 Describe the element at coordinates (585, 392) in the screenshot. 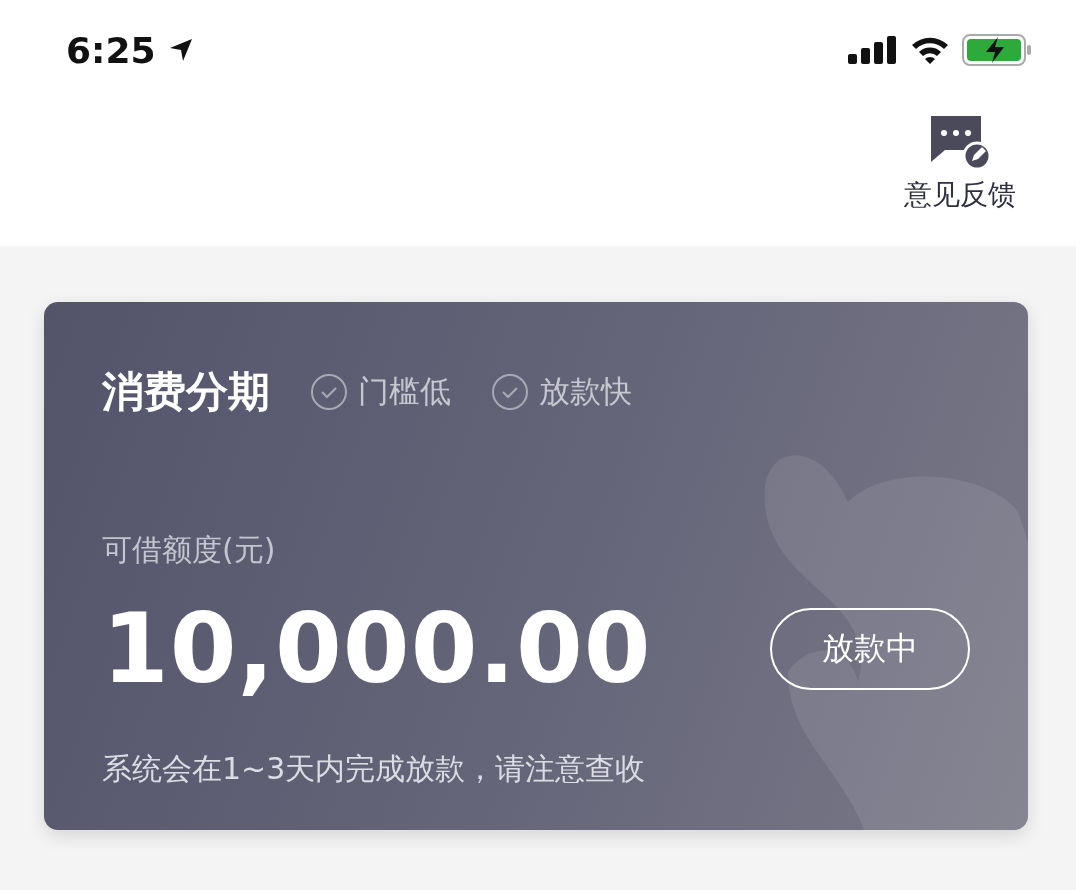

I see `feature-tag: 放款快` at that location.